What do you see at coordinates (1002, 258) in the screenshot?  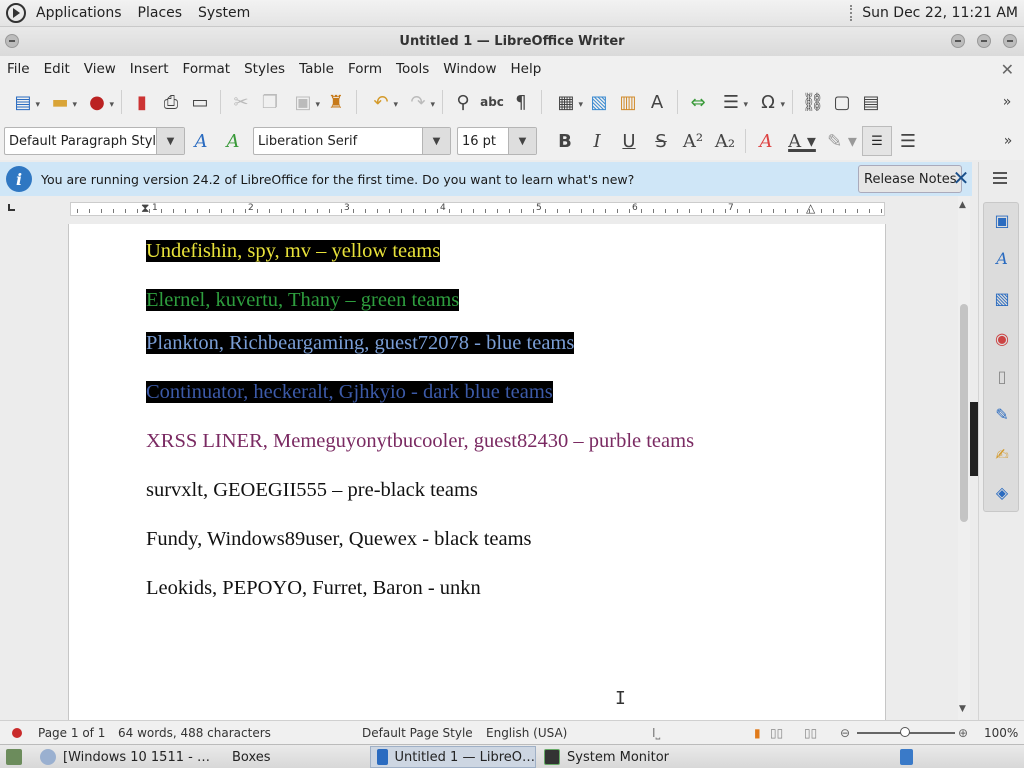 I see `styles-icon: A` at bounding box center [1002, 258].